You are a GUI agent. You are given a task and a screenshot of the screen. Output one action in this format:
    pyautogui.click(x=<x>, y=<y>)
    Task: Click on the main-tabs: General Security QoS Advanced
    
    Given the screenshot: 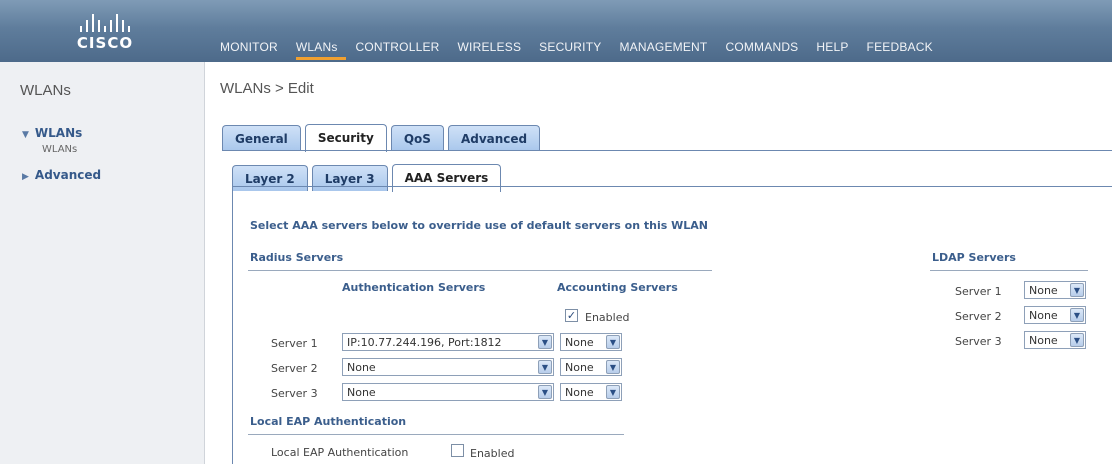 What is the action you would take?
    pyautogui.click(x=383, y=137)
    